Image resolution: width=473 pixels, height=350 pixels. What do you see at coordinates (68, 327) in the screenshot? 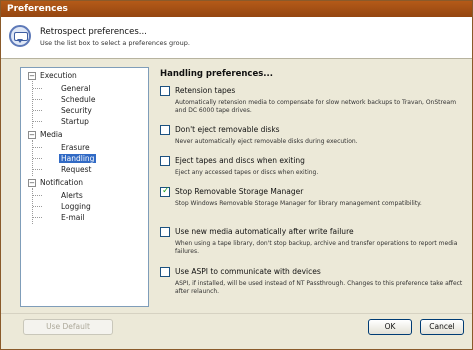
I see `use-default-button: Use Default` at bounding box center [68, 327].